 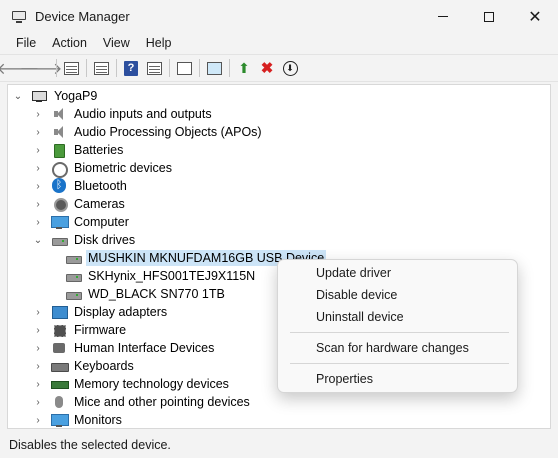 I want to click on tree-item-skhynix: SKHynix_HFS001TEJ9X115N, so click(x=159, y=276).